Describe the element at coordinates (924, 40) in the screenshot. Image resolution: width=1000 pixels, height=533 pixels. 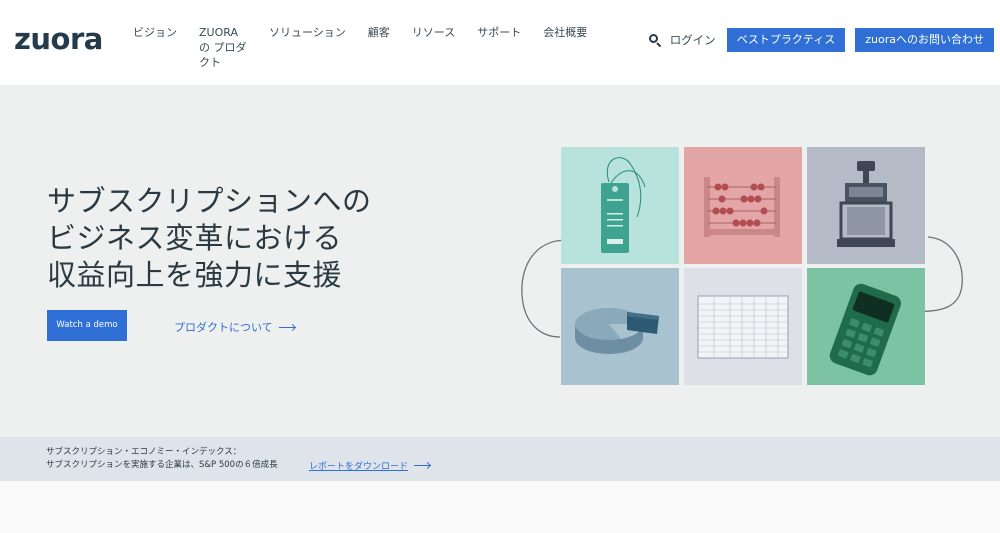
I see `contact-button: zuoraへのお問い合わせ` at that location.